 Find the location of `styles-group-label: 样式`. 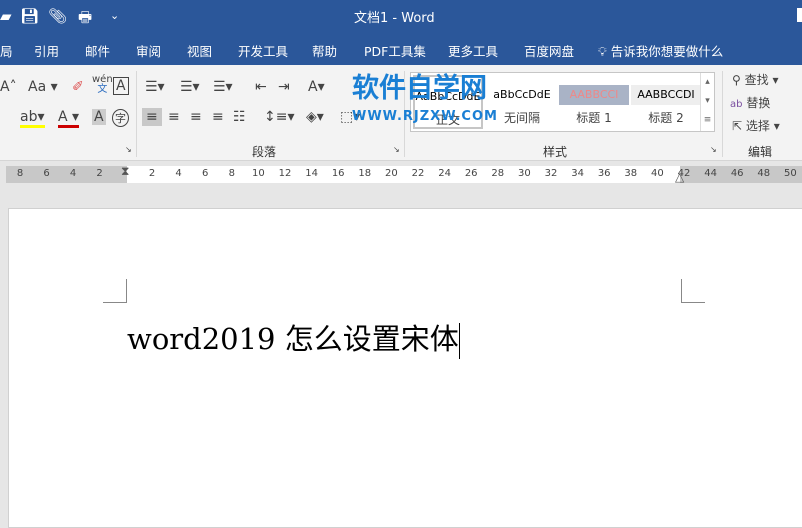

styles-group-label: 样式 is located at coordinates (555, 152).